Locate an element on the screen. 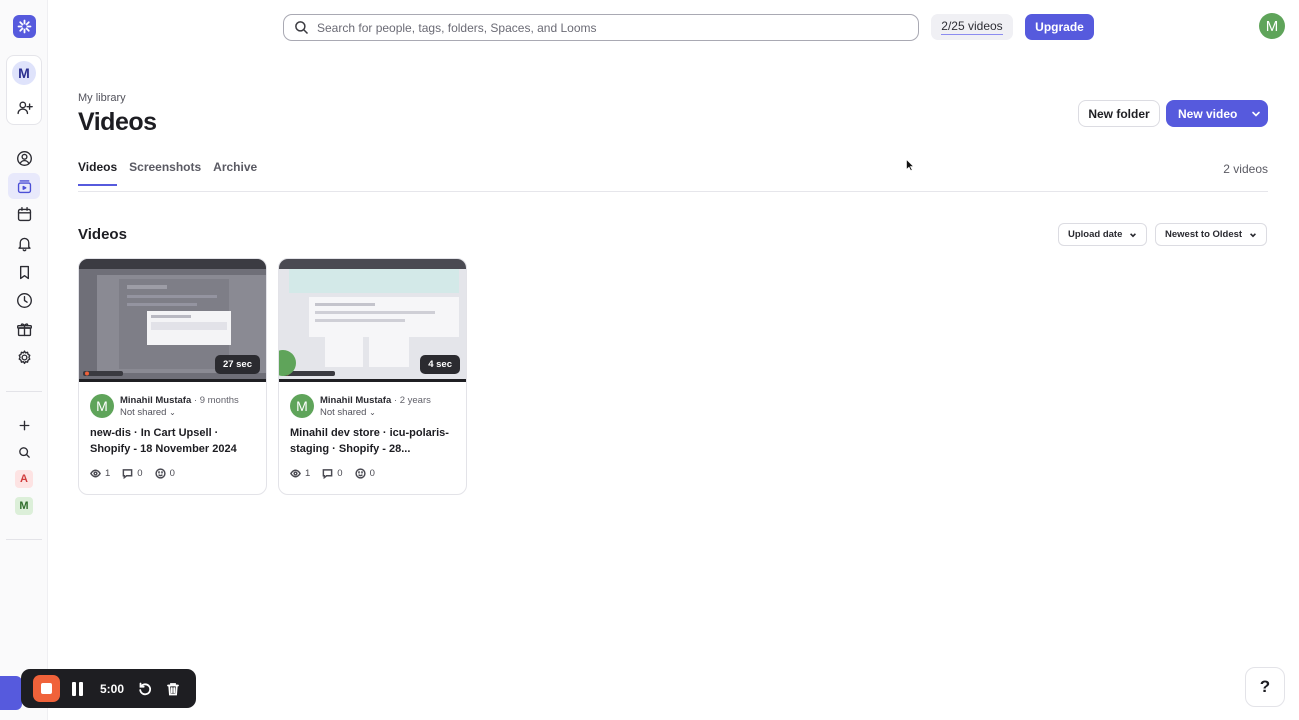  page-title: Videos is located at coordinates (117, 122).